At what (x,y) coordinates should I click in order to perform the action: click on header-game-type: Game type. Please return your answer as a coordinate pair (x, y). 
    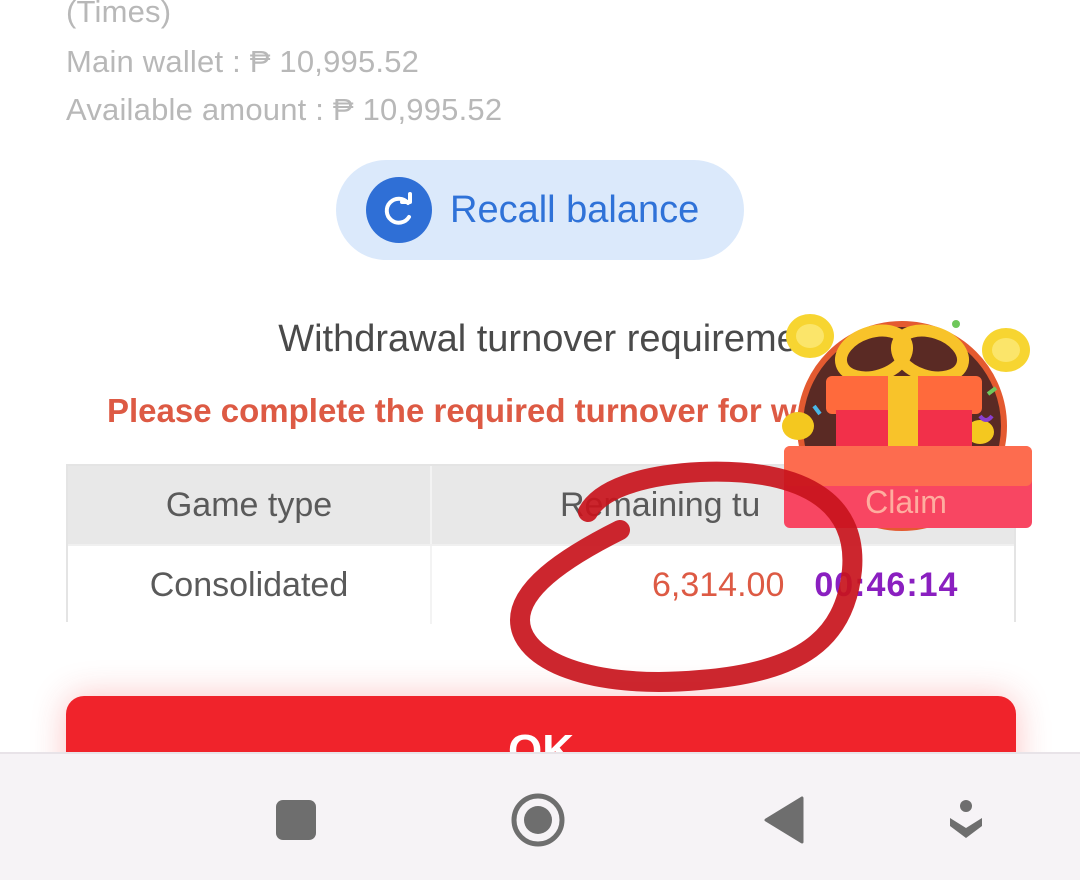
    Looking at the image, I should click on (250, 505).